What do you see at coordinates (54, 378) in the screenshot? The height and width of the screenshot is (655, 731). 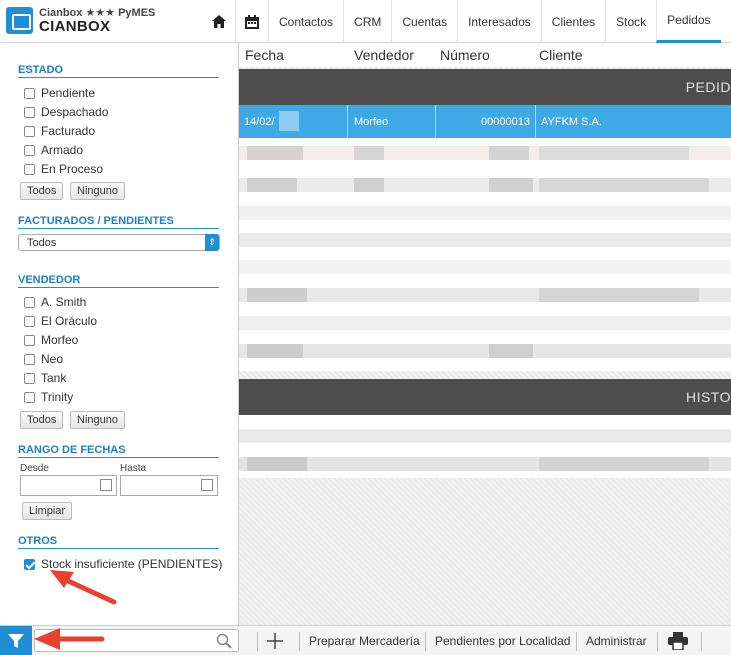 I see `checkbox-label: Tank` at bounding box center [54, 378].